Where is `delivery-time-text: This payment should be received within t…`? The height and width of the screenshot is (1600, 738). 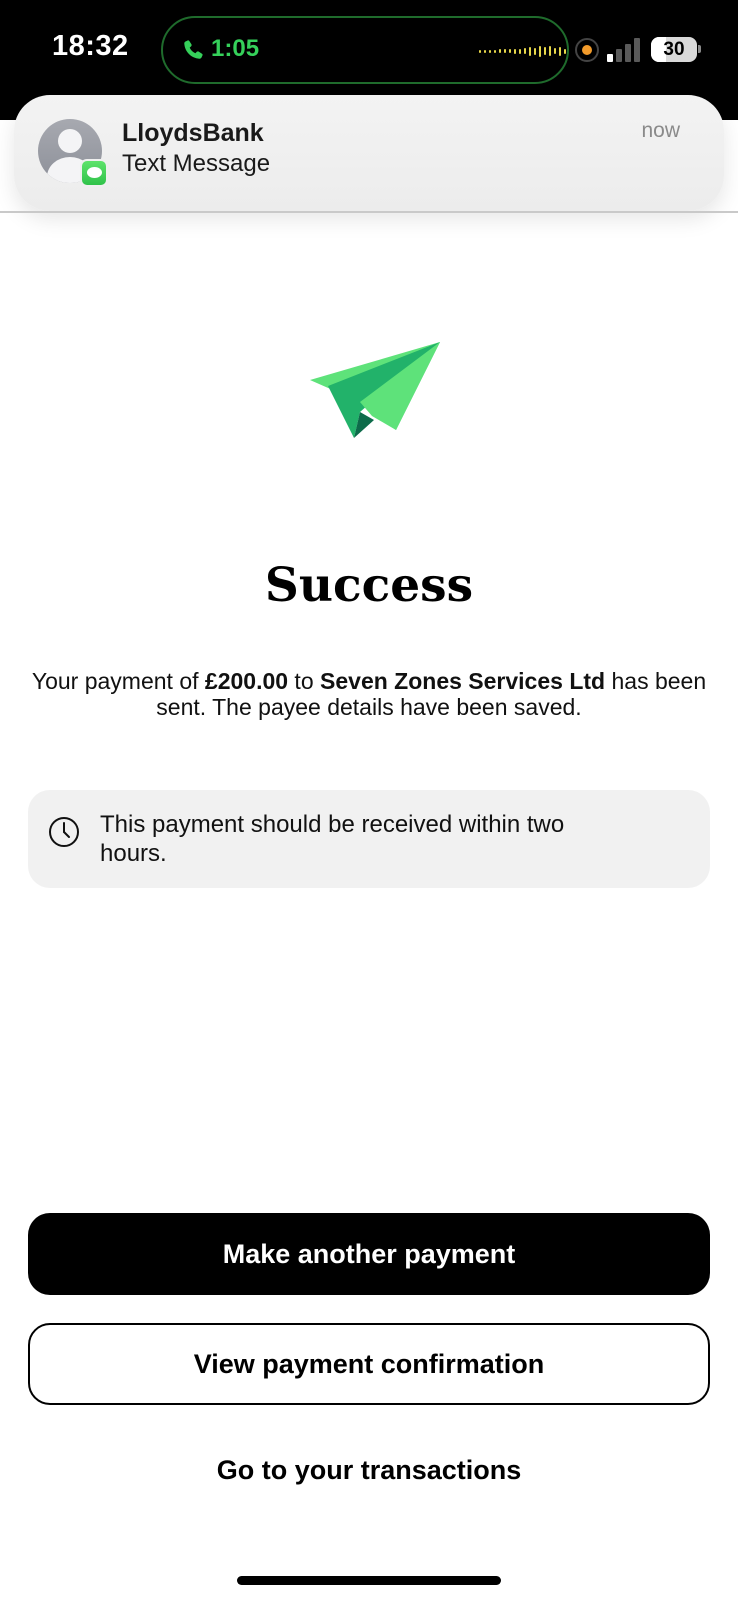 delivery-time-text: This payment should be received within t… is located at coordinates (332, 839).